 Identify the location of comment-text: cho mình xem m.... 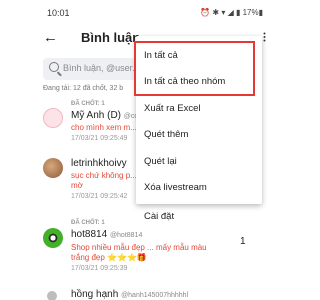
(104, 127).